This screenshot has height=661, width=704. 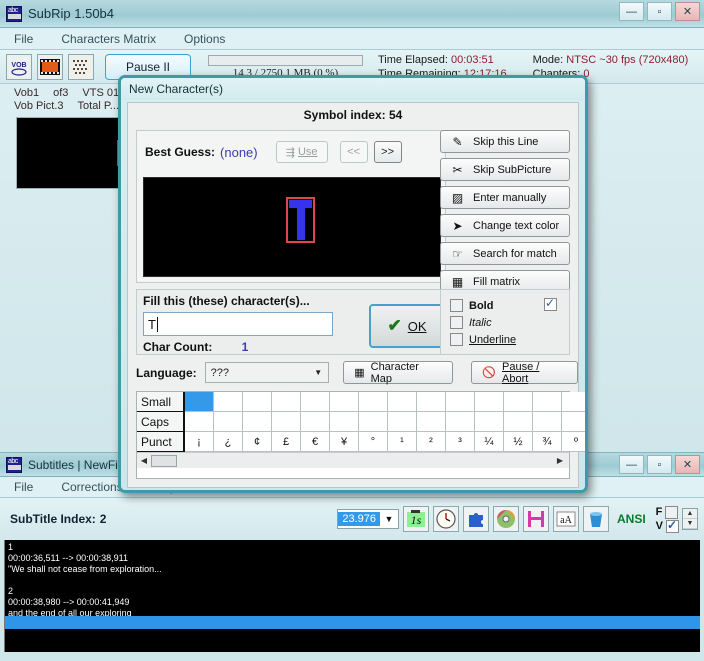 I want to click on trash-icon, so click(x=595, y=519).